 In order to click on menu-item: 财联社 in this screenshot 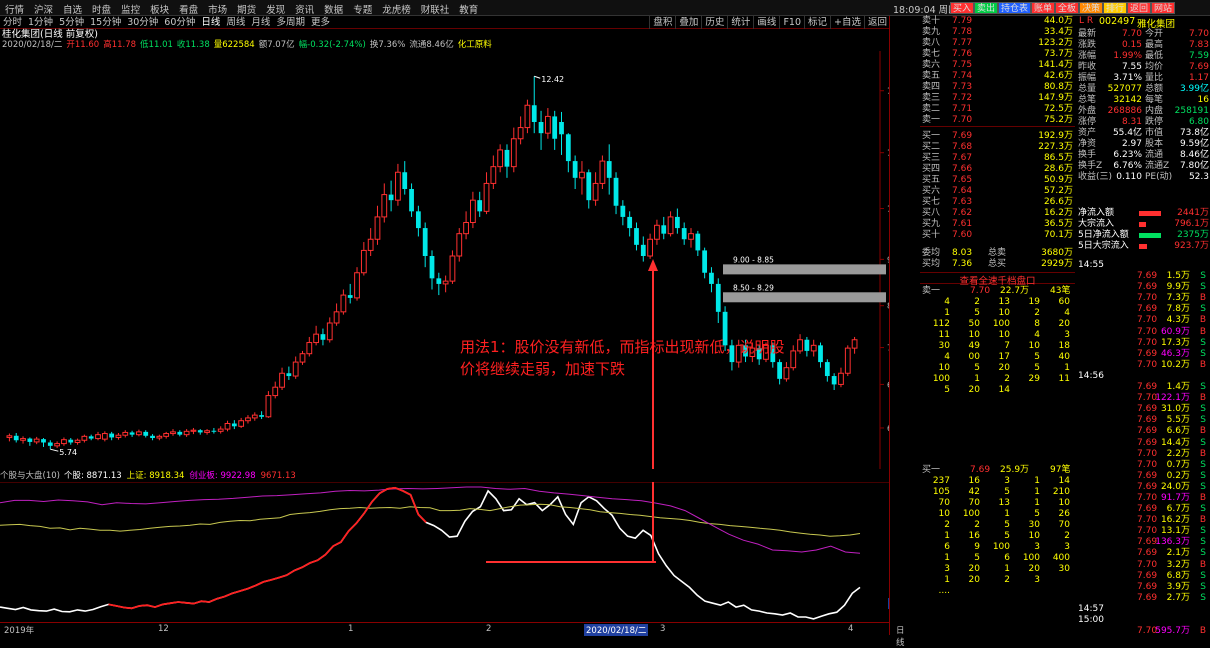, I will do `click(435, 8)`.